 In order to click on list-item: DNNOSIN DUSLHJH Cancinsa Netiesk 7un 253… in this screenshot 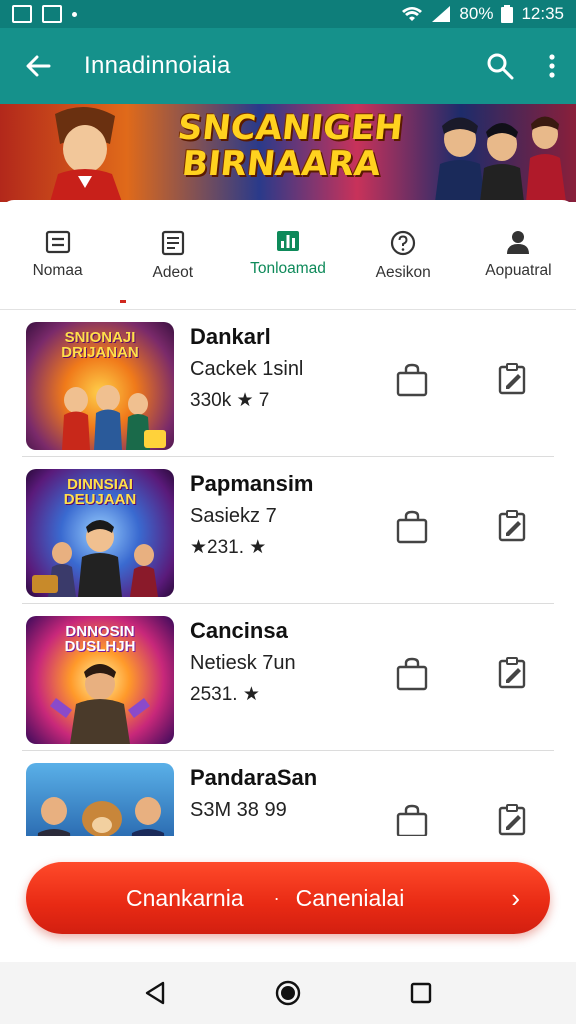, I will do `click(288, 677)`.